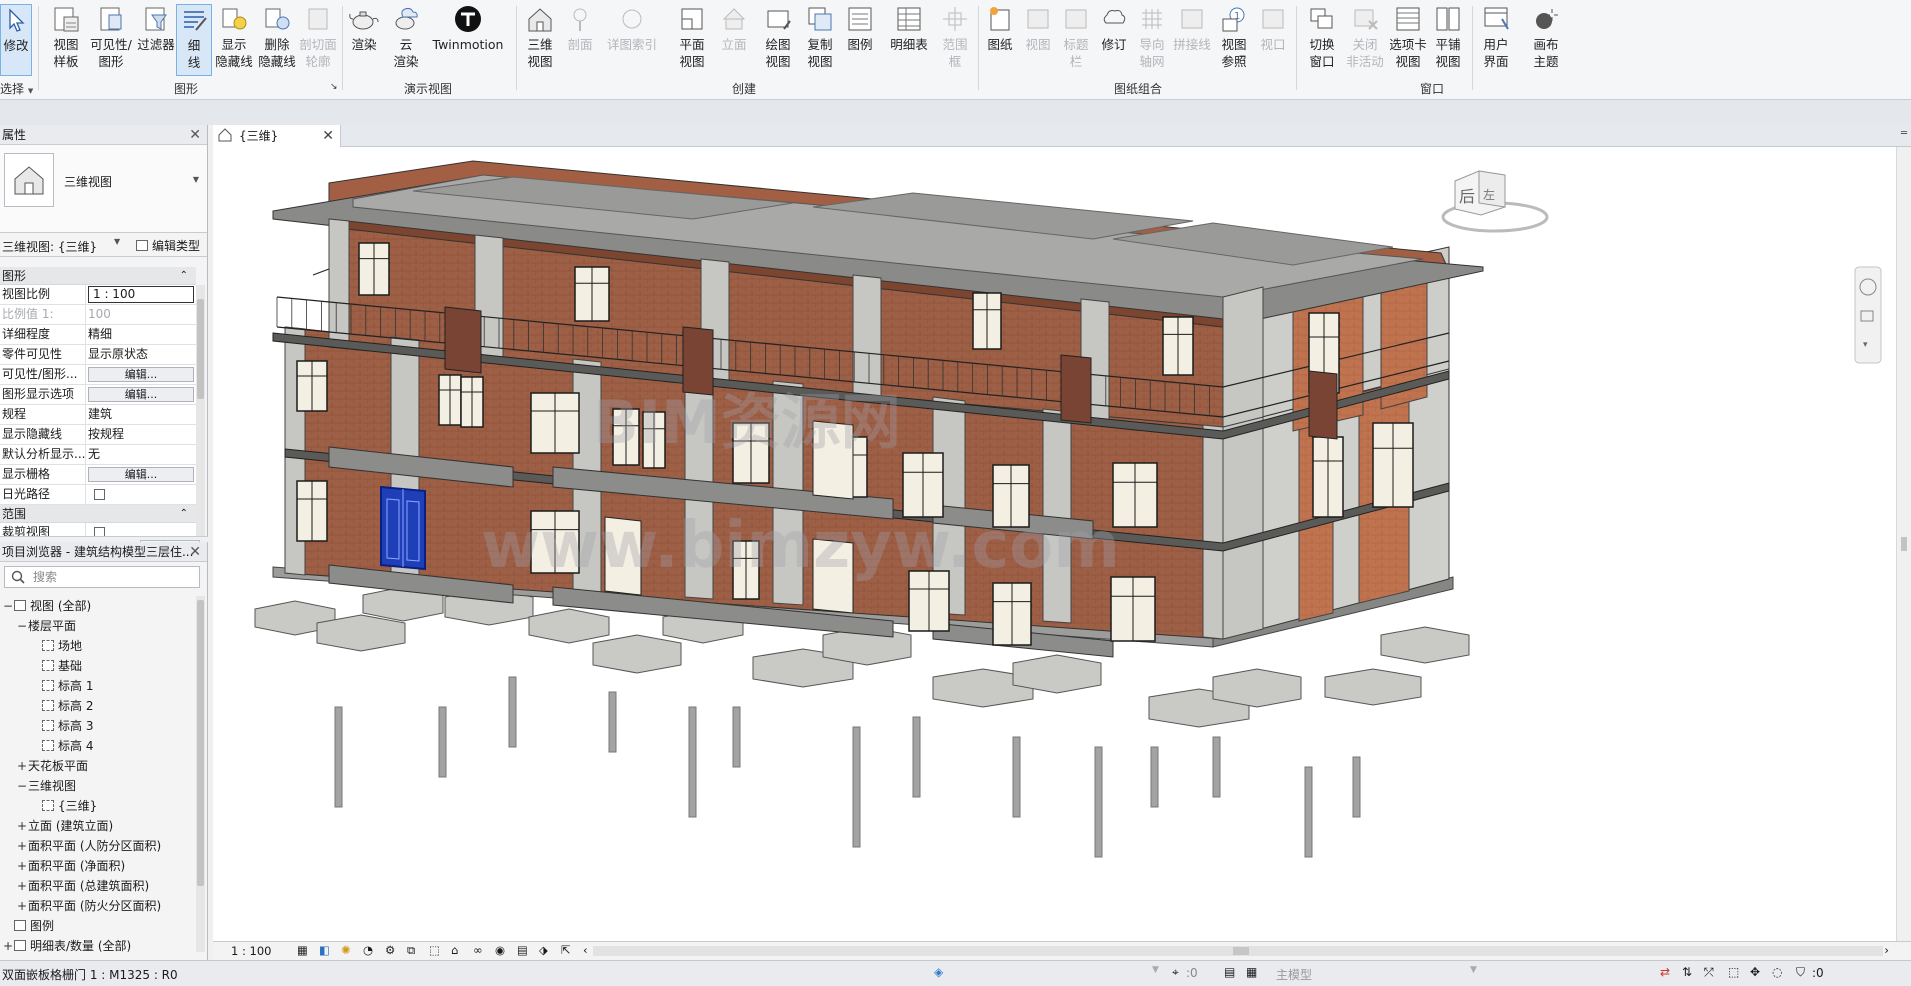 This screenshot has width=1911, height=986. I want to click on section-extents: 范围 ⌃, so click(98, 514).